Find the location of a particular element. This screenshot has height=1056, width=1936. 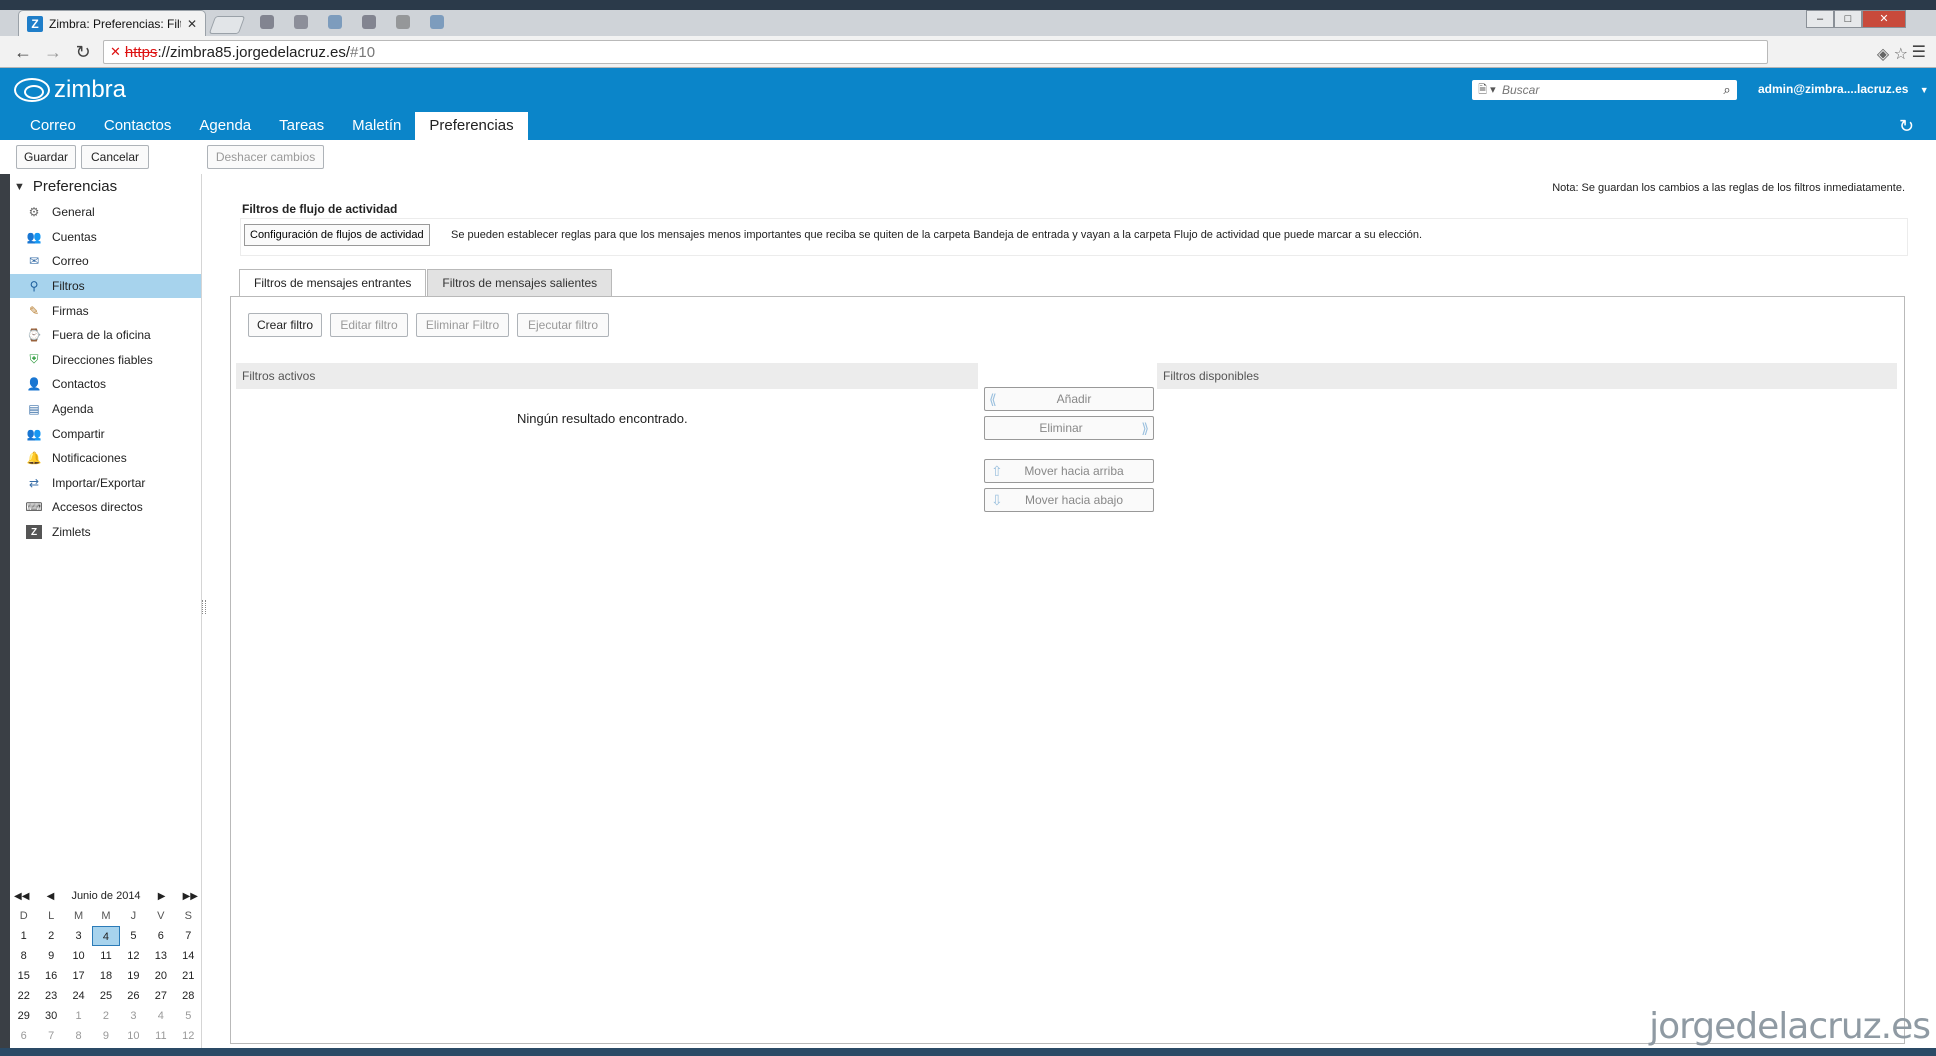

calendar-day: 21 is located at coordinates (188, 976).